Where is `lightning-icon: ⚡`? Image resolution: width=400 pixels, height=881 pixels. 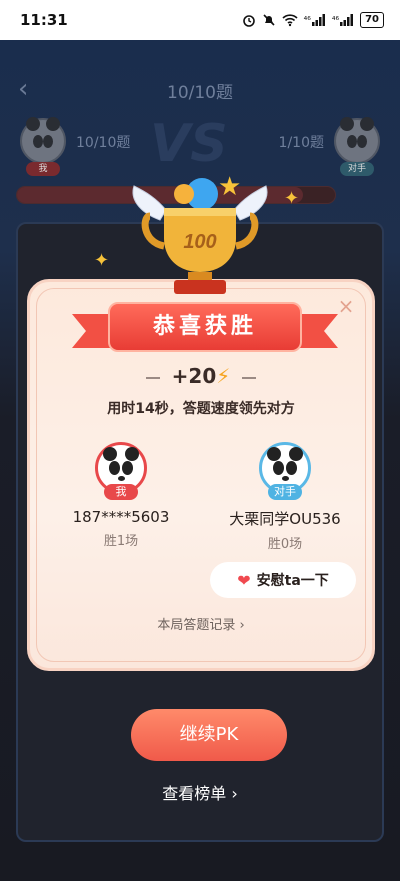
lightning-icon: ⚡ is located at coordinates (223, 376).